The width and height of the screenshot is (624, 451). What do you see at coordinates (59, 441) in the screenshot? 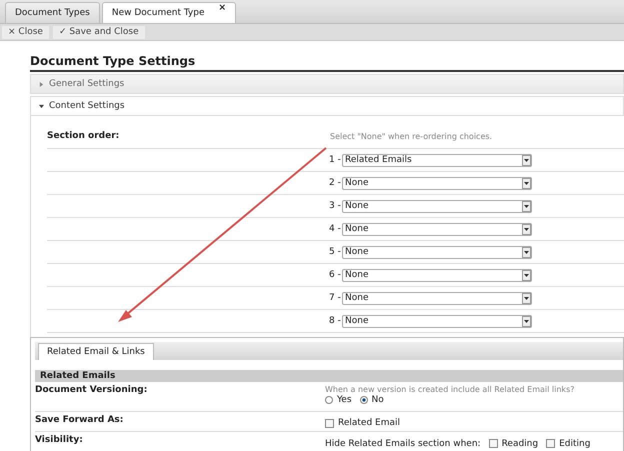
I see `field-label: Visibility:` at bounding box center [59, 441].